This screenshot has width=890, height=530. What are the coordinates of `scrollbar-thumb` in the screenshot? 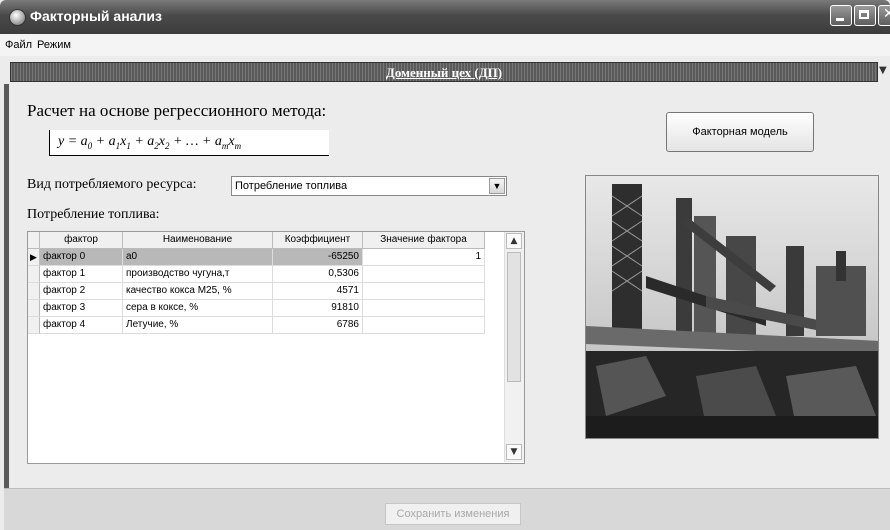 It's located at (514, 317).